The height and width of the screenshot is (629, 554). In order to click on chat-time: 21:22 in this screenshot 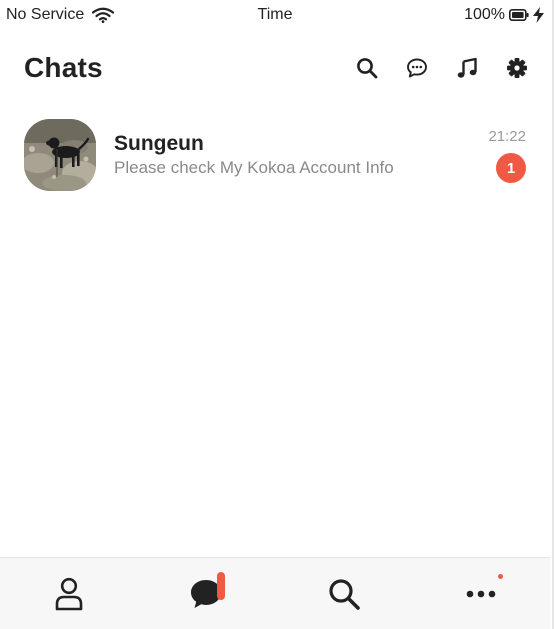, I will do `click(507, 136)`.